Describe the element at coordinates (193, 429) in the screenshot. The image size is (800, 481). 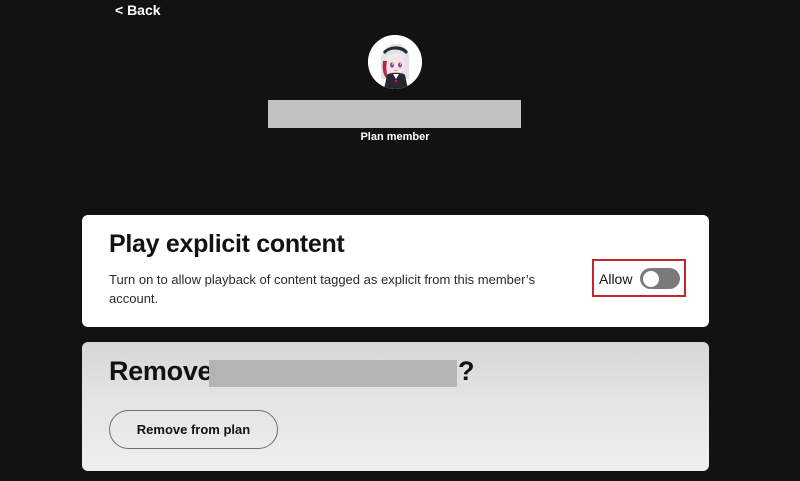
I see `remove-from-plan-button: Remove from plan` at that location.